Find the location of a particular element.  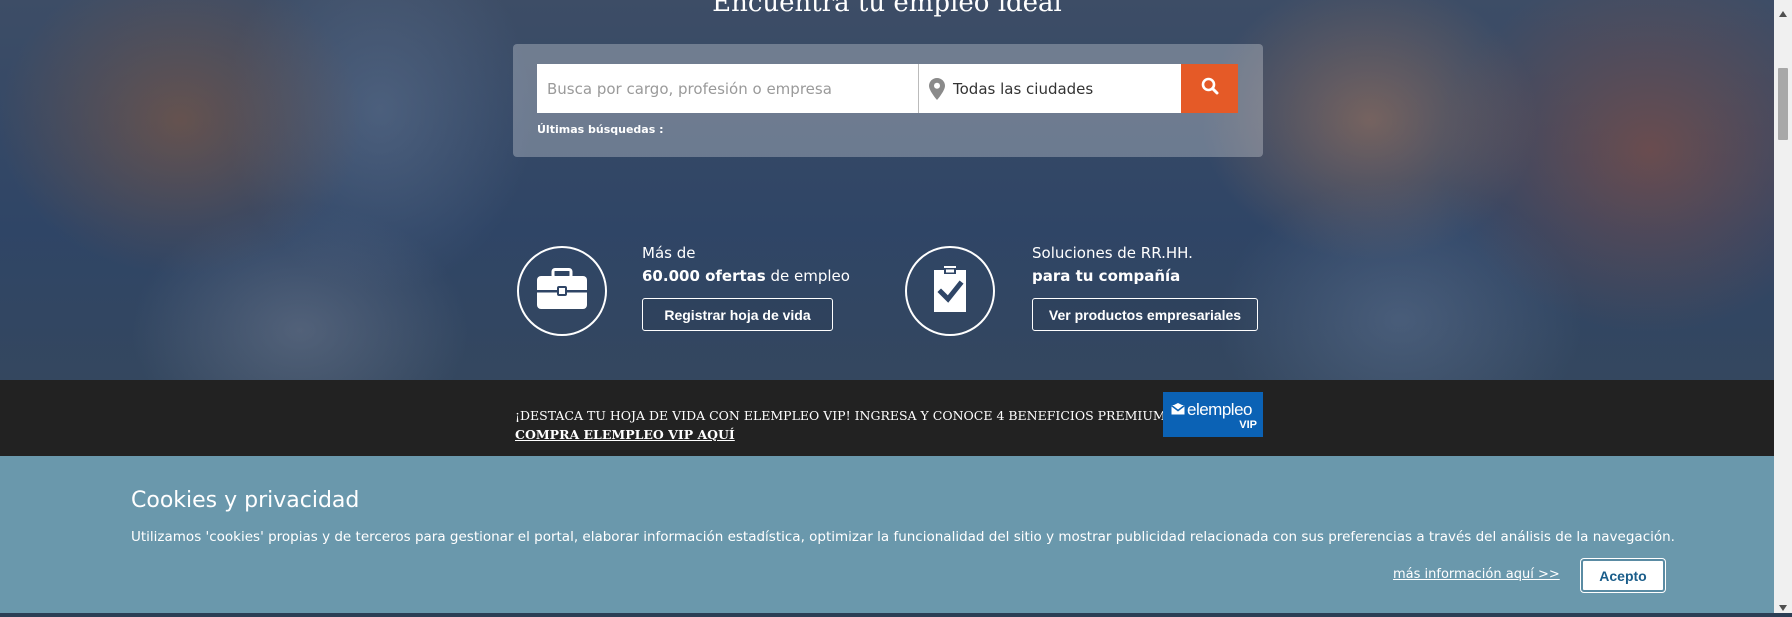

companies-feature-text: Soluciones de RR.HH. para tu compañía is located at coordinates (1112, 265).